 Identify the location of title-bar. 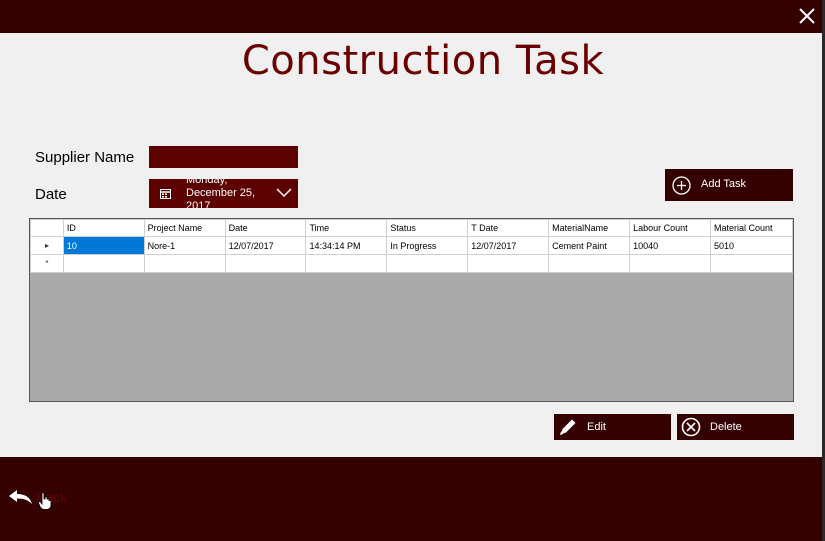
(411, 16).